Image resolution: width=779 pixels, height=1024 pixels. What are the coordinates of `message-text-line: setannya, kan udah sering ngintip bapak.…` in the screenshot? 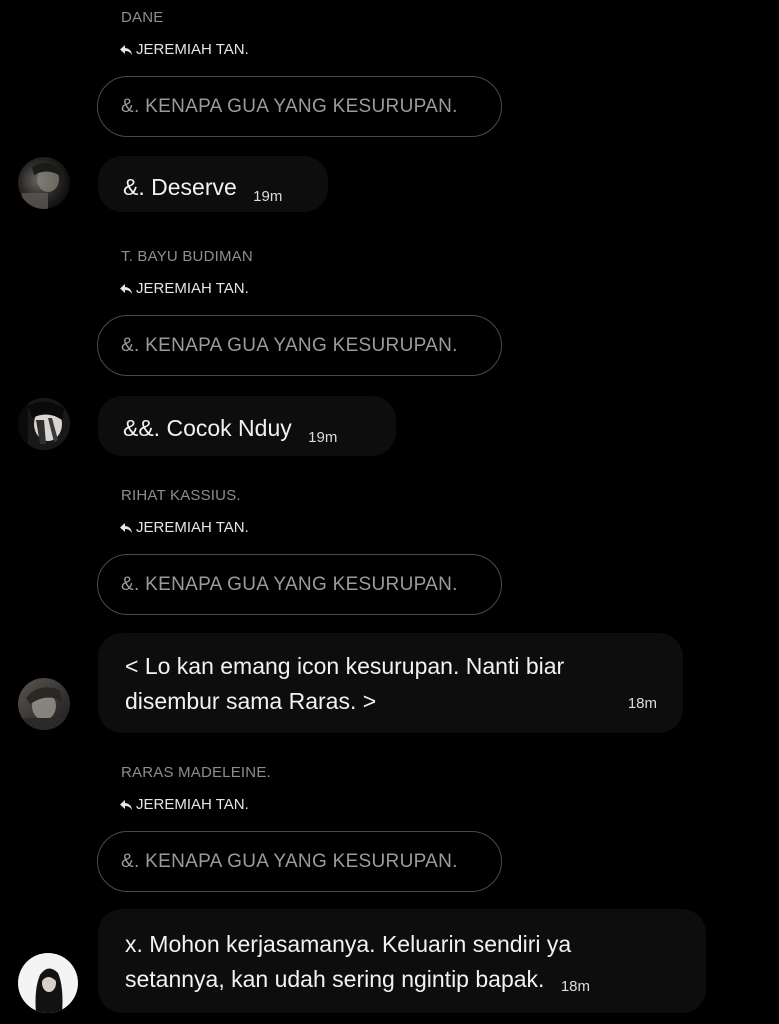 It's located at (415, 981).